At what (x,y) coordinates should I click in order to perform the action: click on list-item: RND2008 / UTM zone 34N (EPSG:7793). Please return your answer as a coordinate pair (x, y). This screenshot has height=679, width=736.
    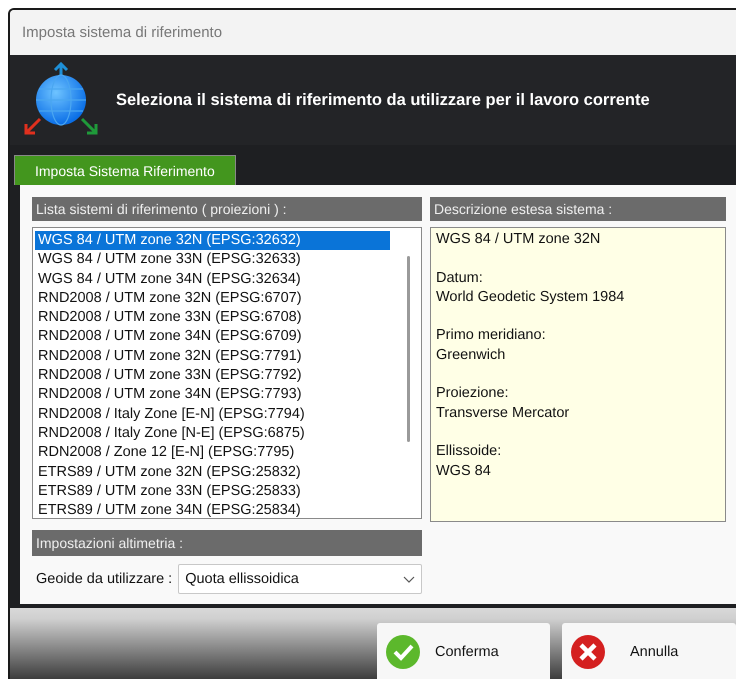
    Looking at the image, I should click on (212, 395).